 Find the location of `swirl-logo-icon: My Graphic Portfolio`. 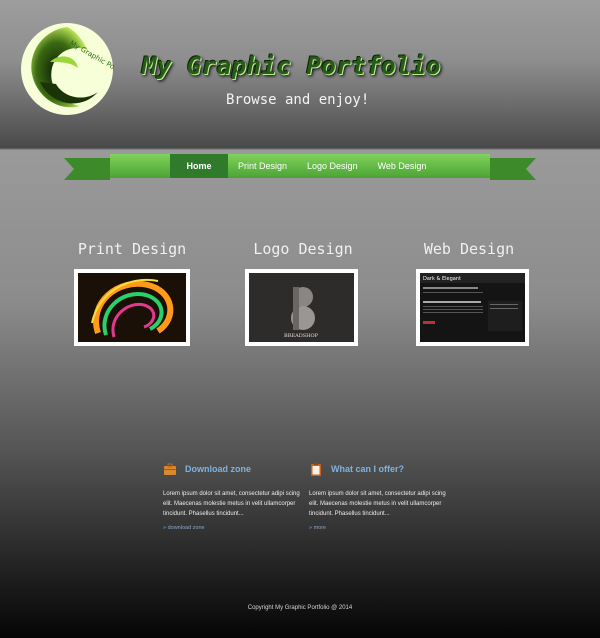

swirl-logo-icon: My Graphic Portfolio is located at coordinates (67, 69).